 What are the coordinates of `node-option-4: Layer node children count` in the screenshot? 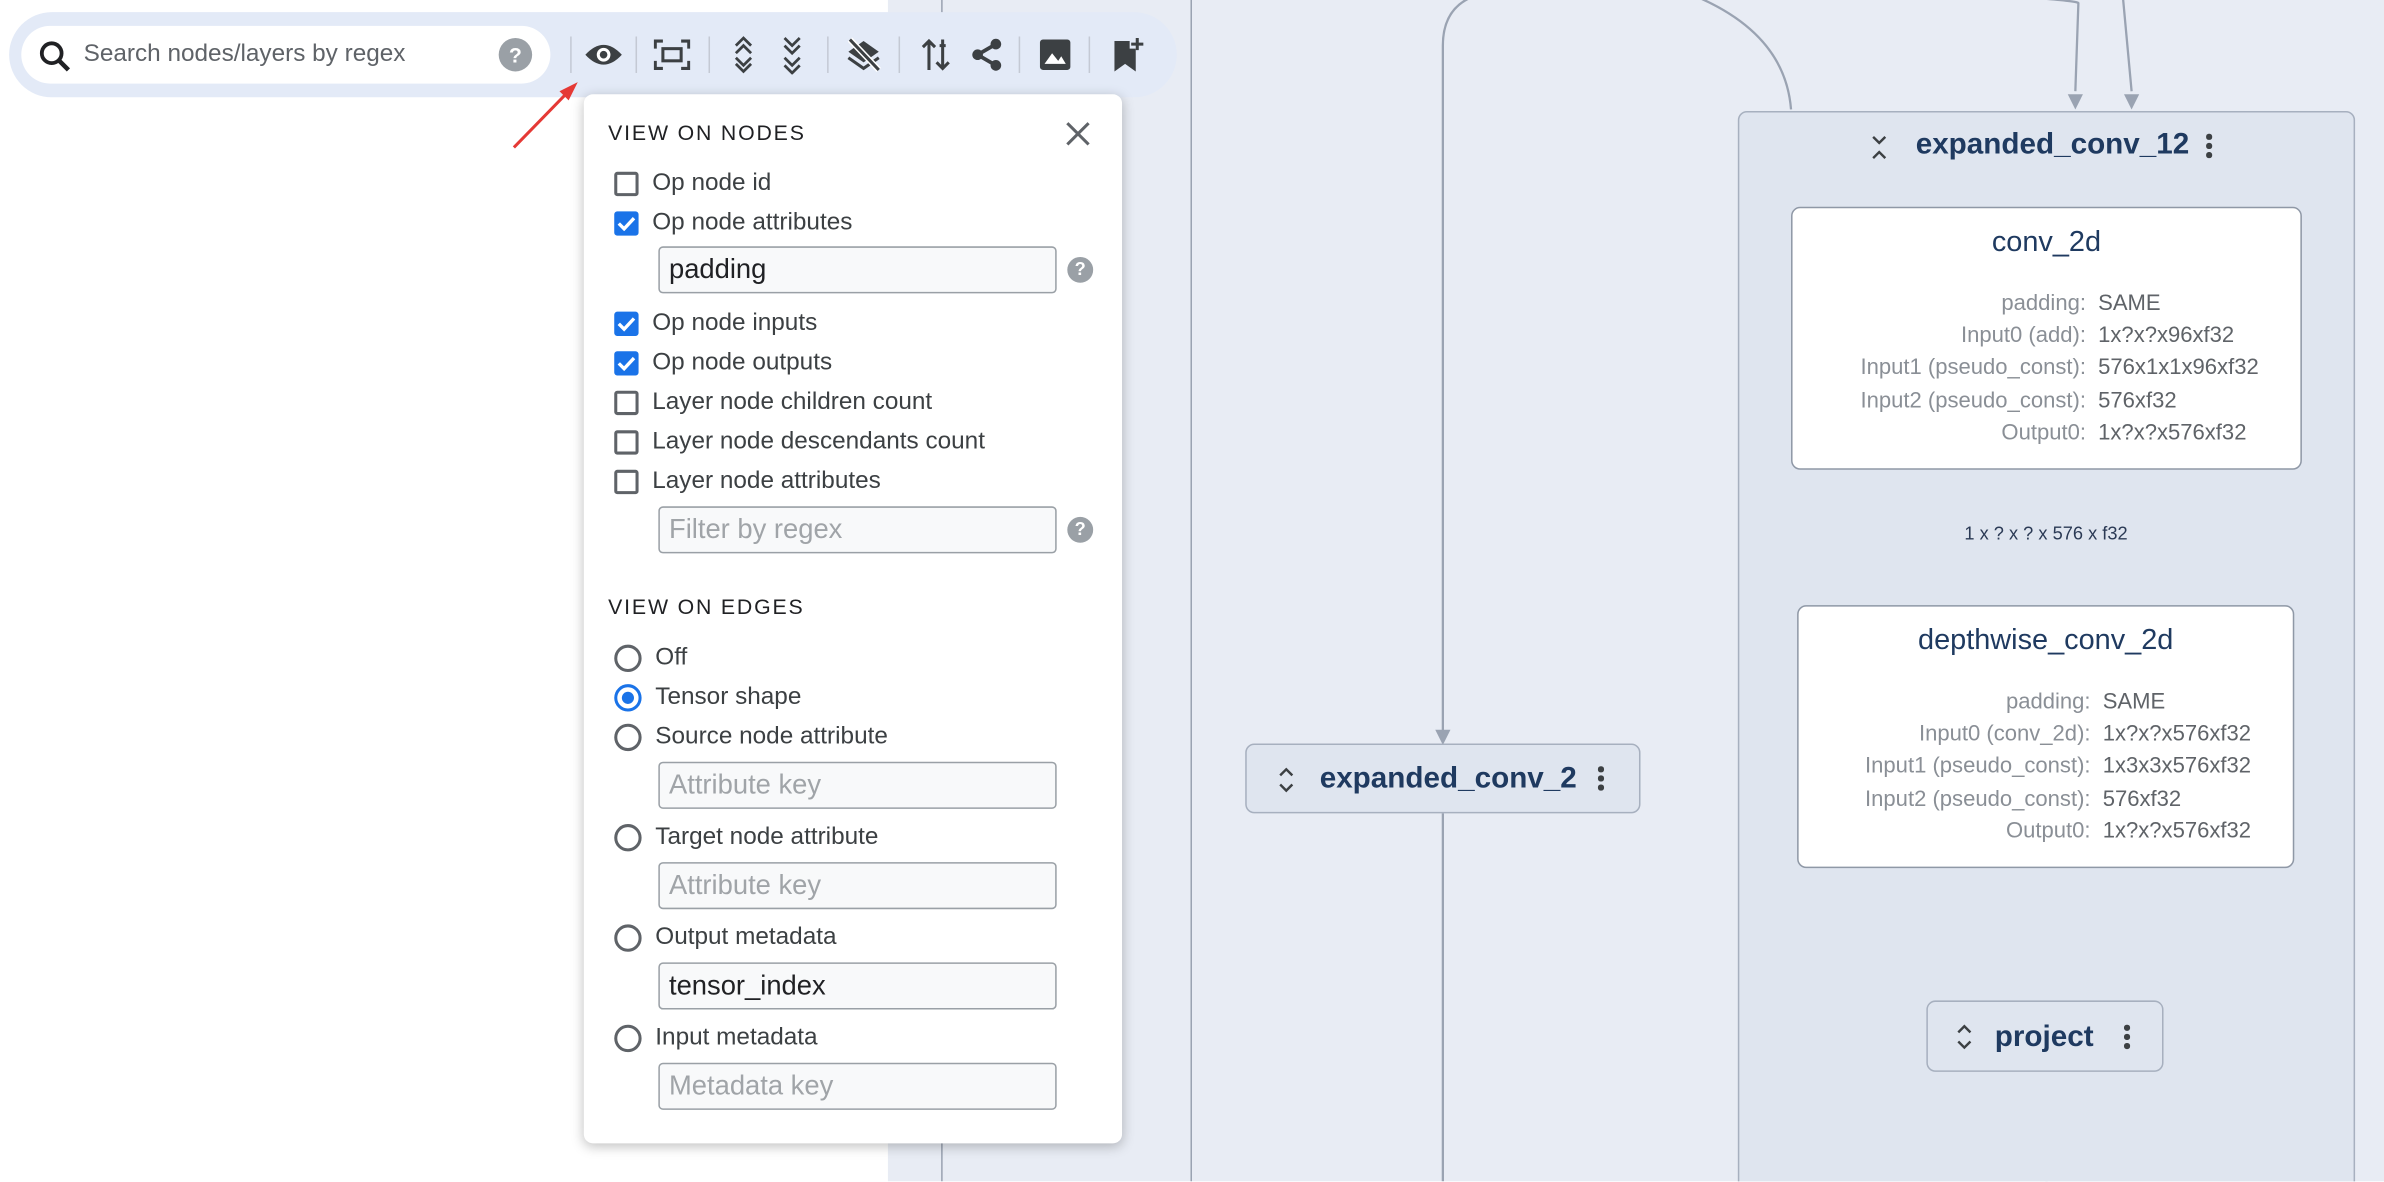 It's located at (773, 402).